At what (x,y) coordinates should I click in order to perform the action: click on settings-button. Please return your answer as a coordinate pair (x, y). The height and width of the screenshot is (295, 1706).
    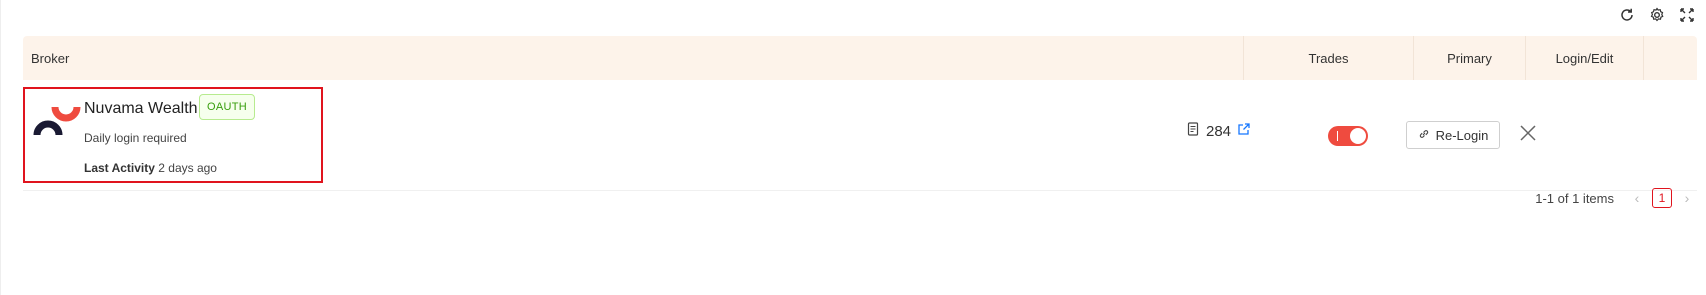
    Looking at the image, I should click on (1657, 17).